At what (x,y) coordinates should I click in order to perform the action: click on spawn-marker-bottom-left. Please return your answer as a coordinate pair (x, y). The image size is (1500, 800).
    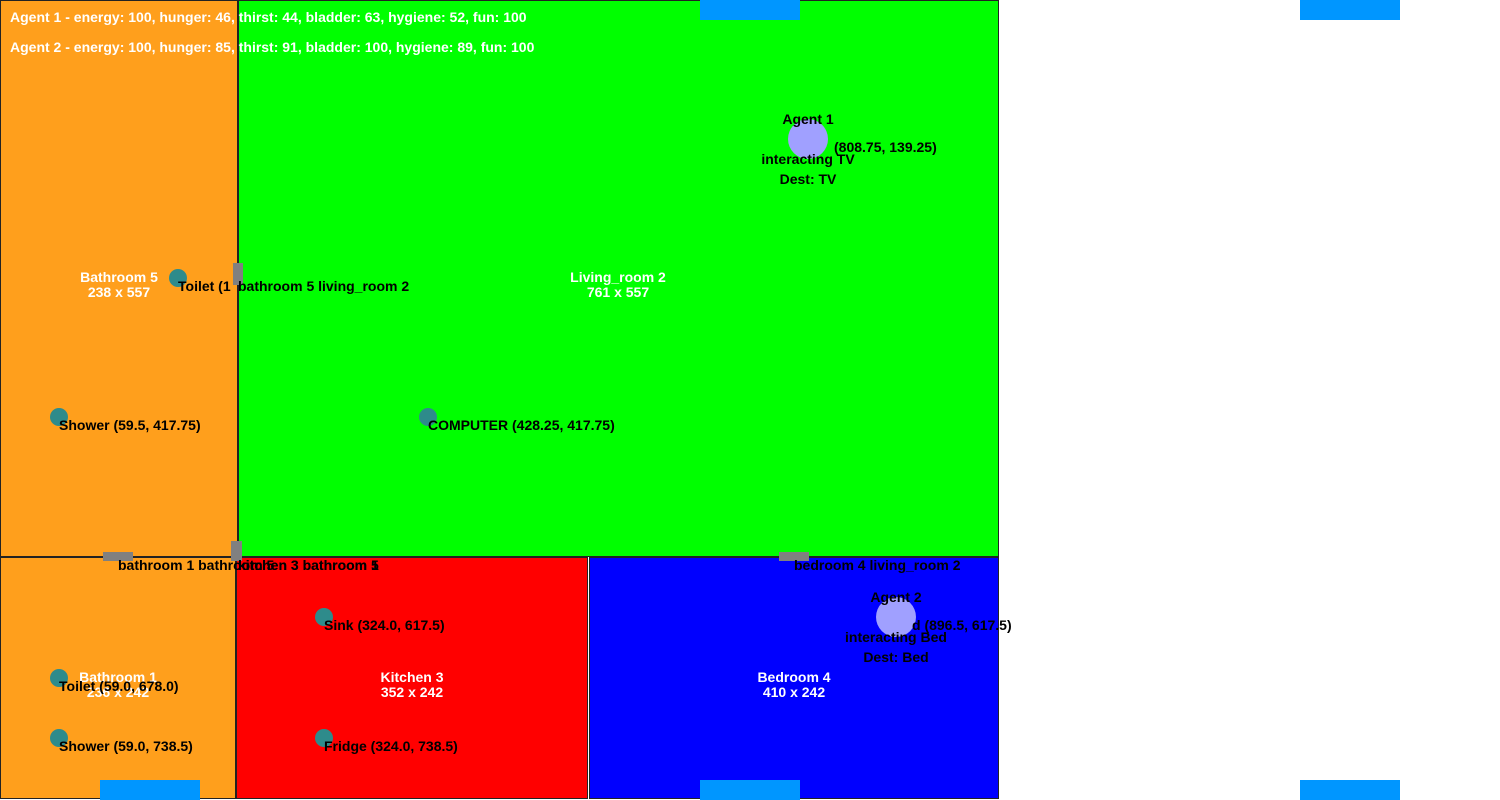
    Looking at the image, I should click on (150, 790).